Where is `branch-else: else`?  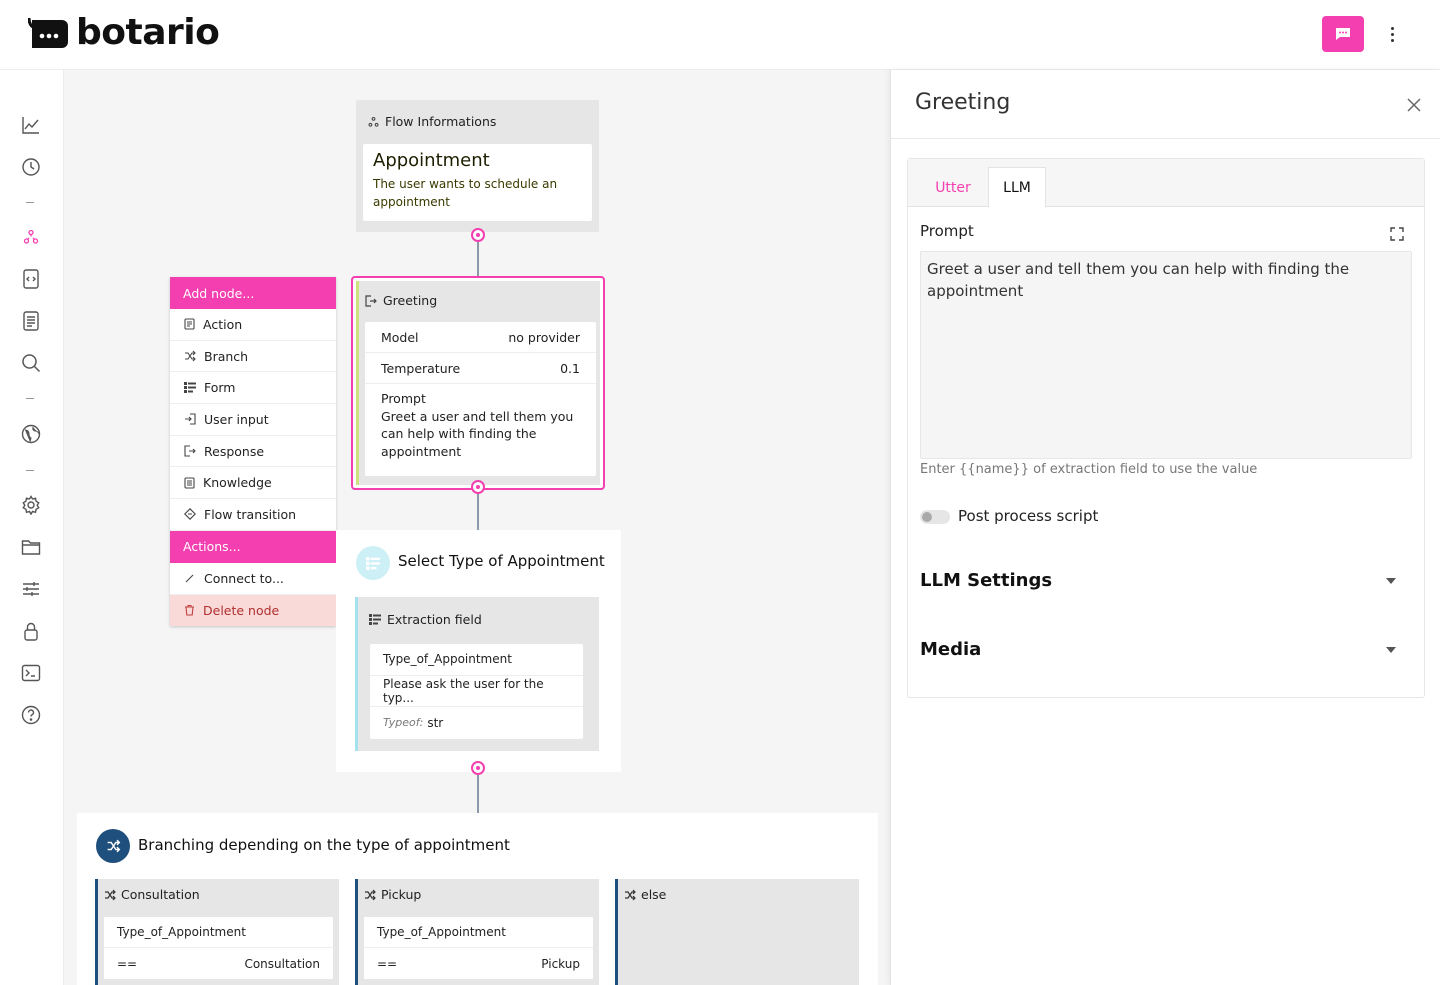 branch-else: else is located at coordinates (737, 932).